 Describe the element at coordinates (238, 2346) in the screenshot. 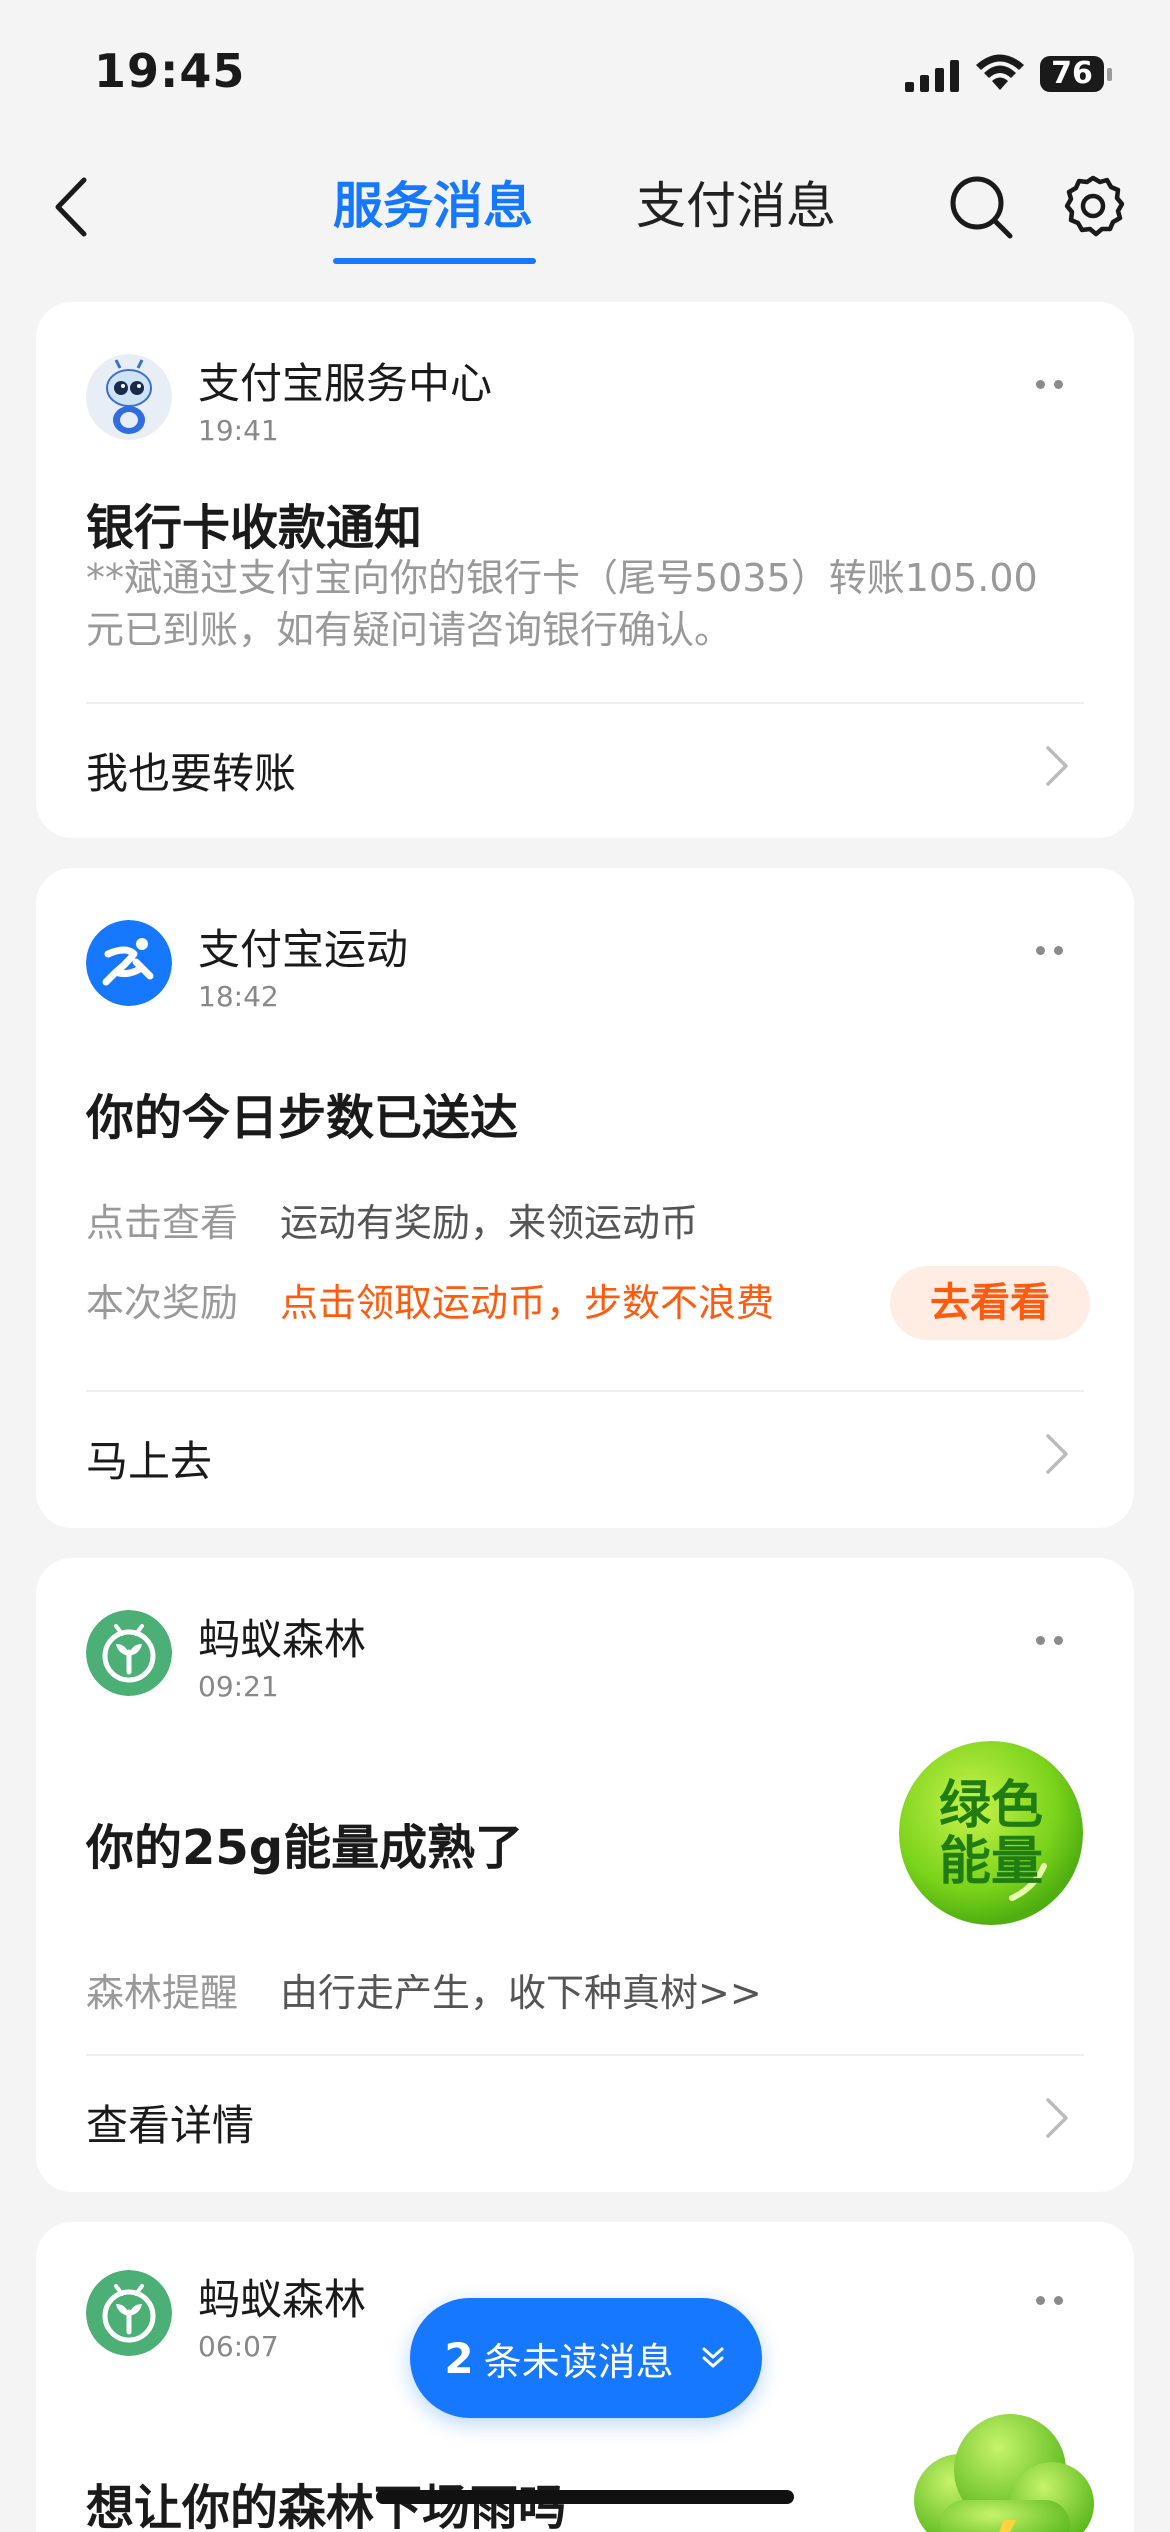

I see `message-time: 06:07` at that location.